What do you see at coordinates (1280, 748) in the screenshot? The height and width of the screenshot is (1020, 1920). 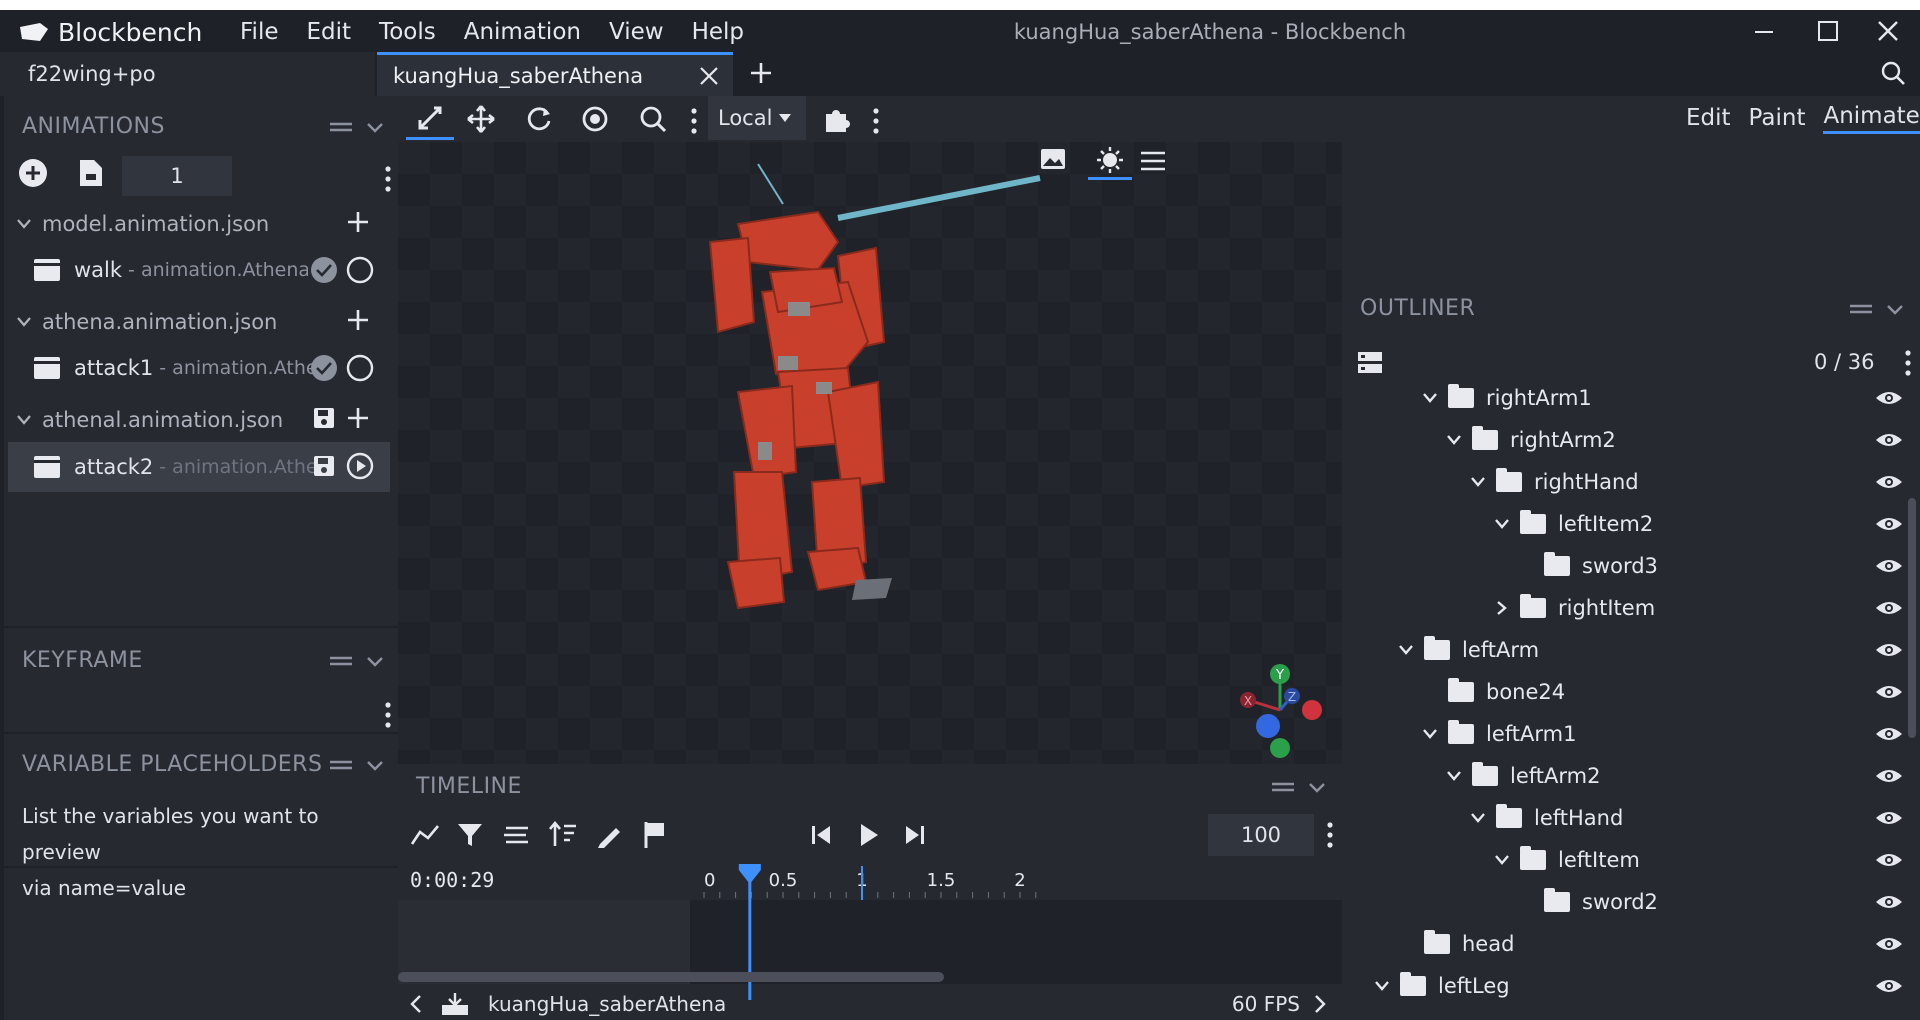 I see `neg-y-handle` at bounding box center [1280, 748].